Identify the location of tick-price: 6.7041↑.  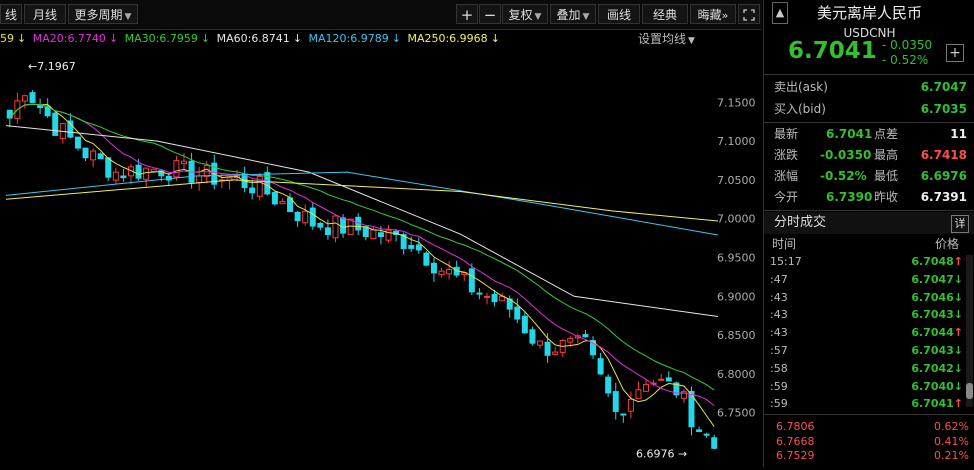
(937, 404).